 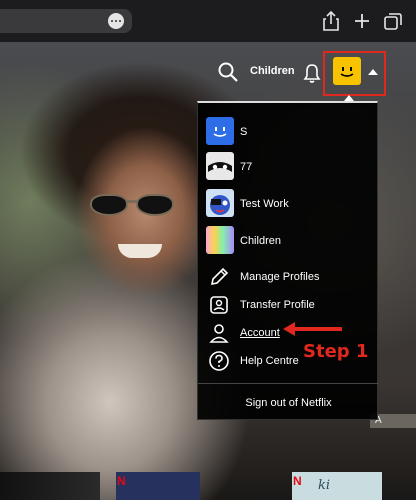 I want to click on smiley-icon, so click(x=347, y=72).